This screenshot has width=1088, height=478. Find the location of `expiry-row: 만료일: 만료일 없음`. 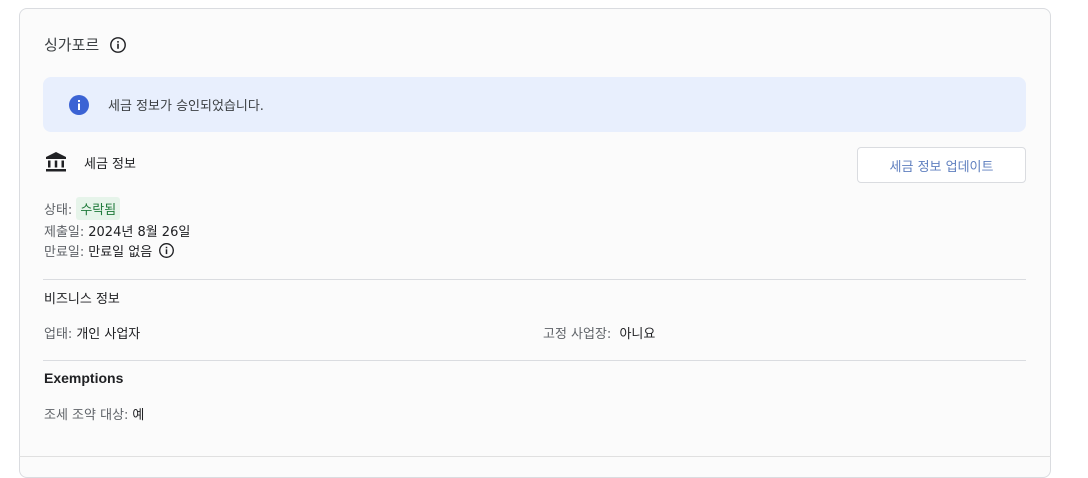

expiry-row: 만료일: 만료일 없음 is located at coordinates (109, 250).